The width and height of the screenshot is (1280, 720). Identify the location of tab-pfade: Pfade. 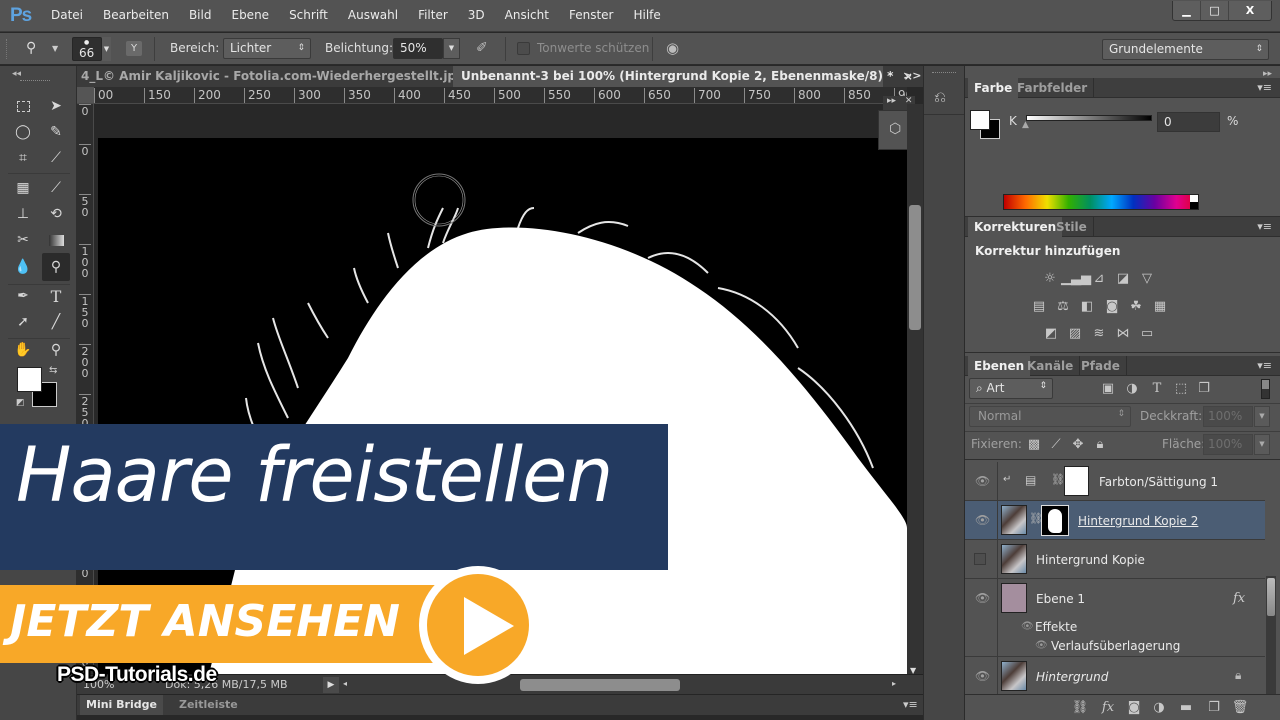
(1101, 366).